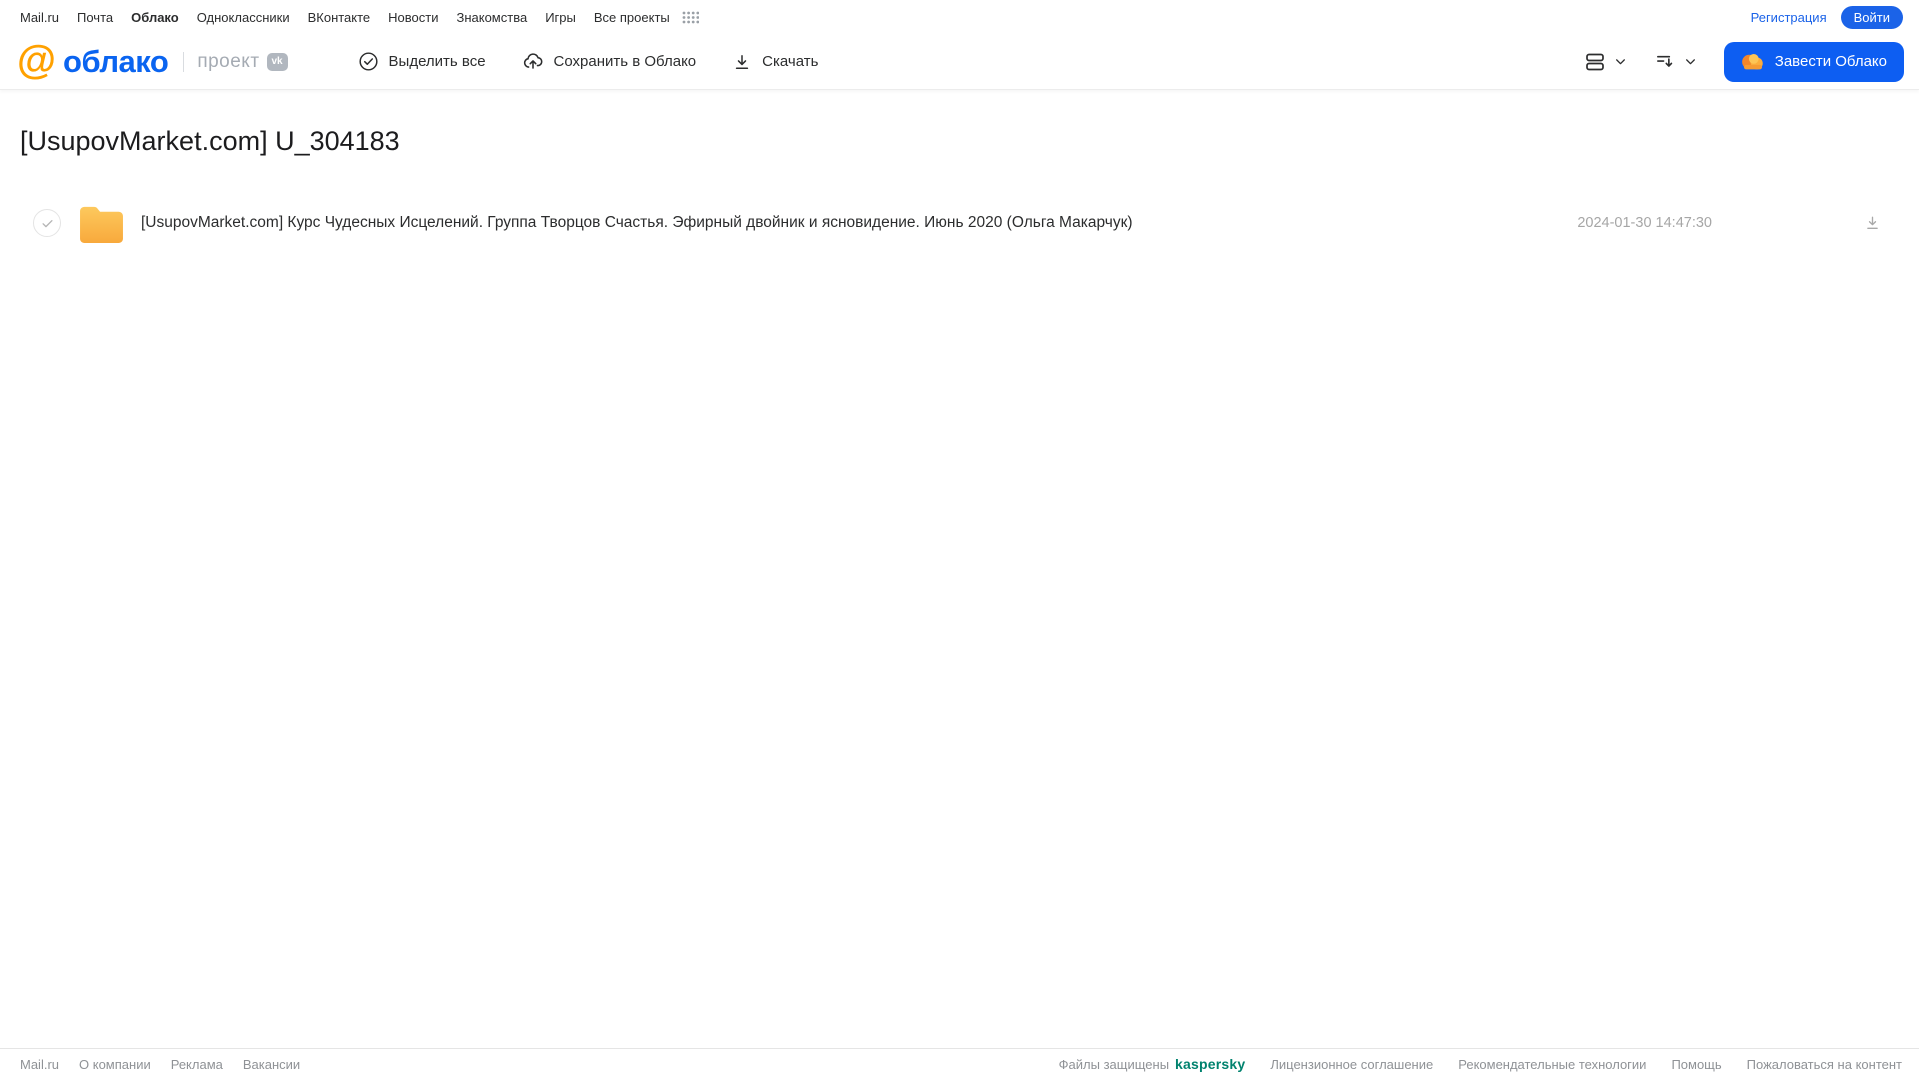 This screenshot has height=1079, width=1919. I want to click on cloud-logo: @ облако проект vk, so click(152, 60).